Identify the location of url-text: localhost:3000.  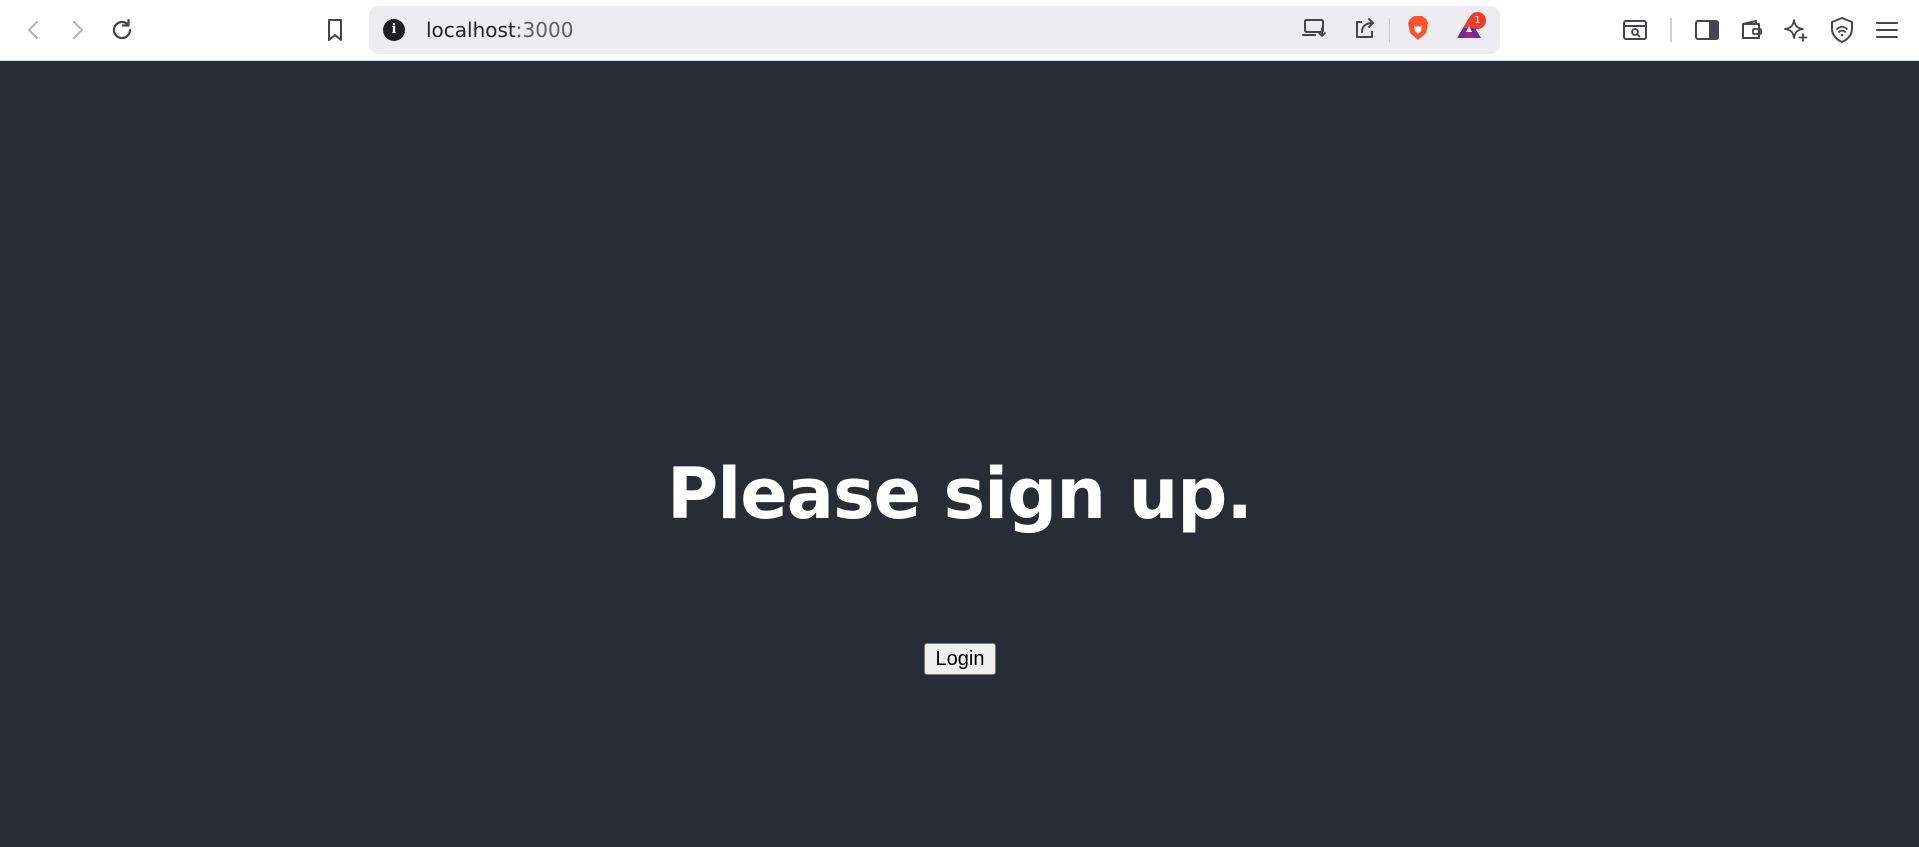
(499, 30).